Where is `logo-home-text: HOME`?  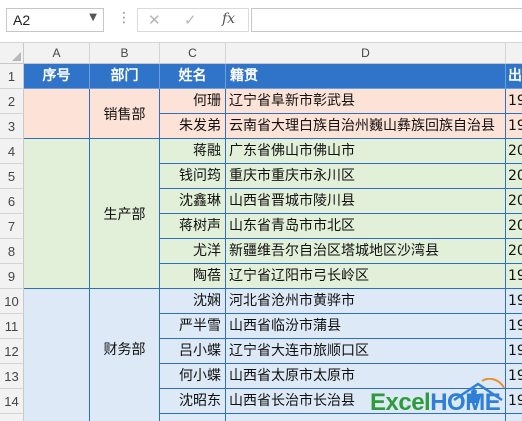
logo-home-text: HOME is located at coordinates (465, 402).